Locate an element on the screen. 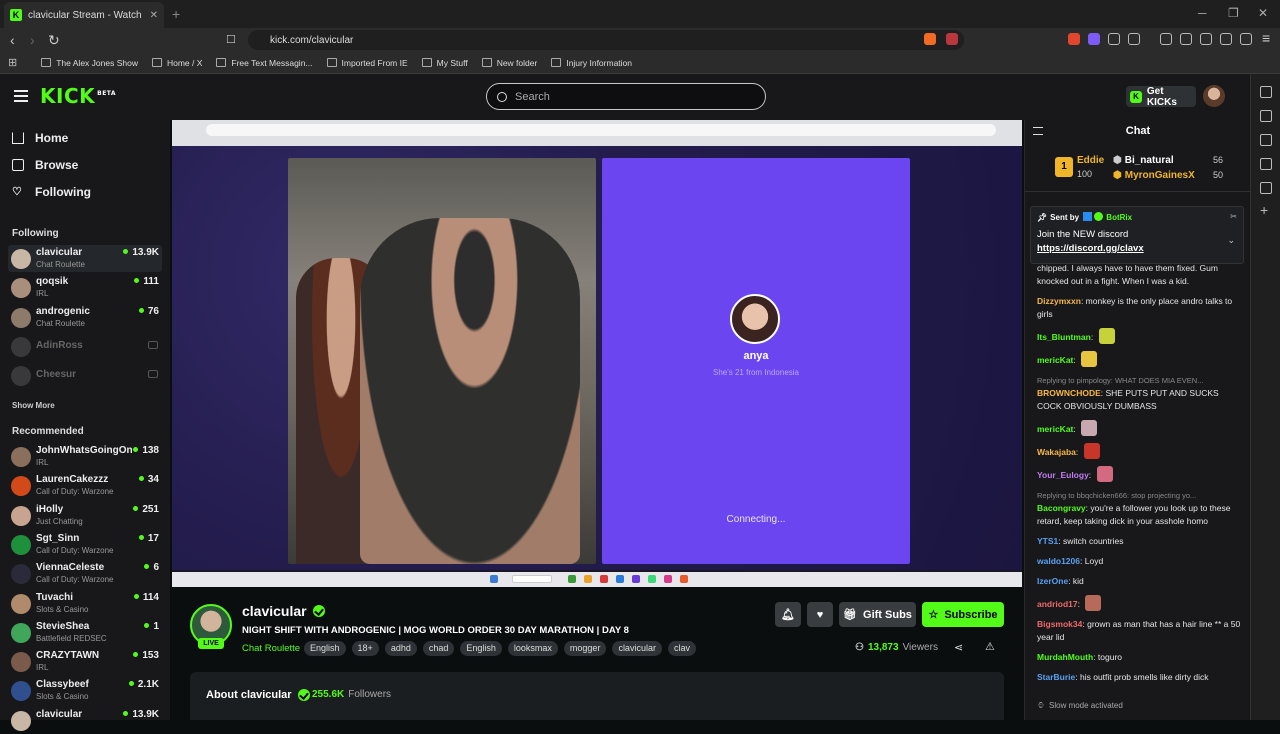 Image resolution: width=1280 pixels, height=734 pixels. nav-home: Home is located at coordinates (40, 138).